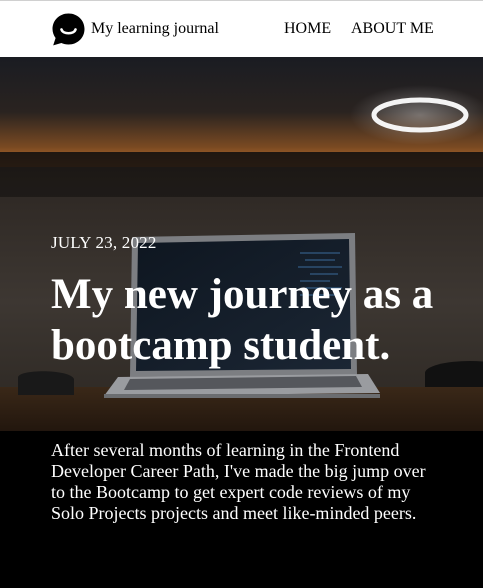 Image resolution: width=483 pixels, height=588 pixels. I want to click on post-title: My new journey as a bootcamp student., so click(251, 320).